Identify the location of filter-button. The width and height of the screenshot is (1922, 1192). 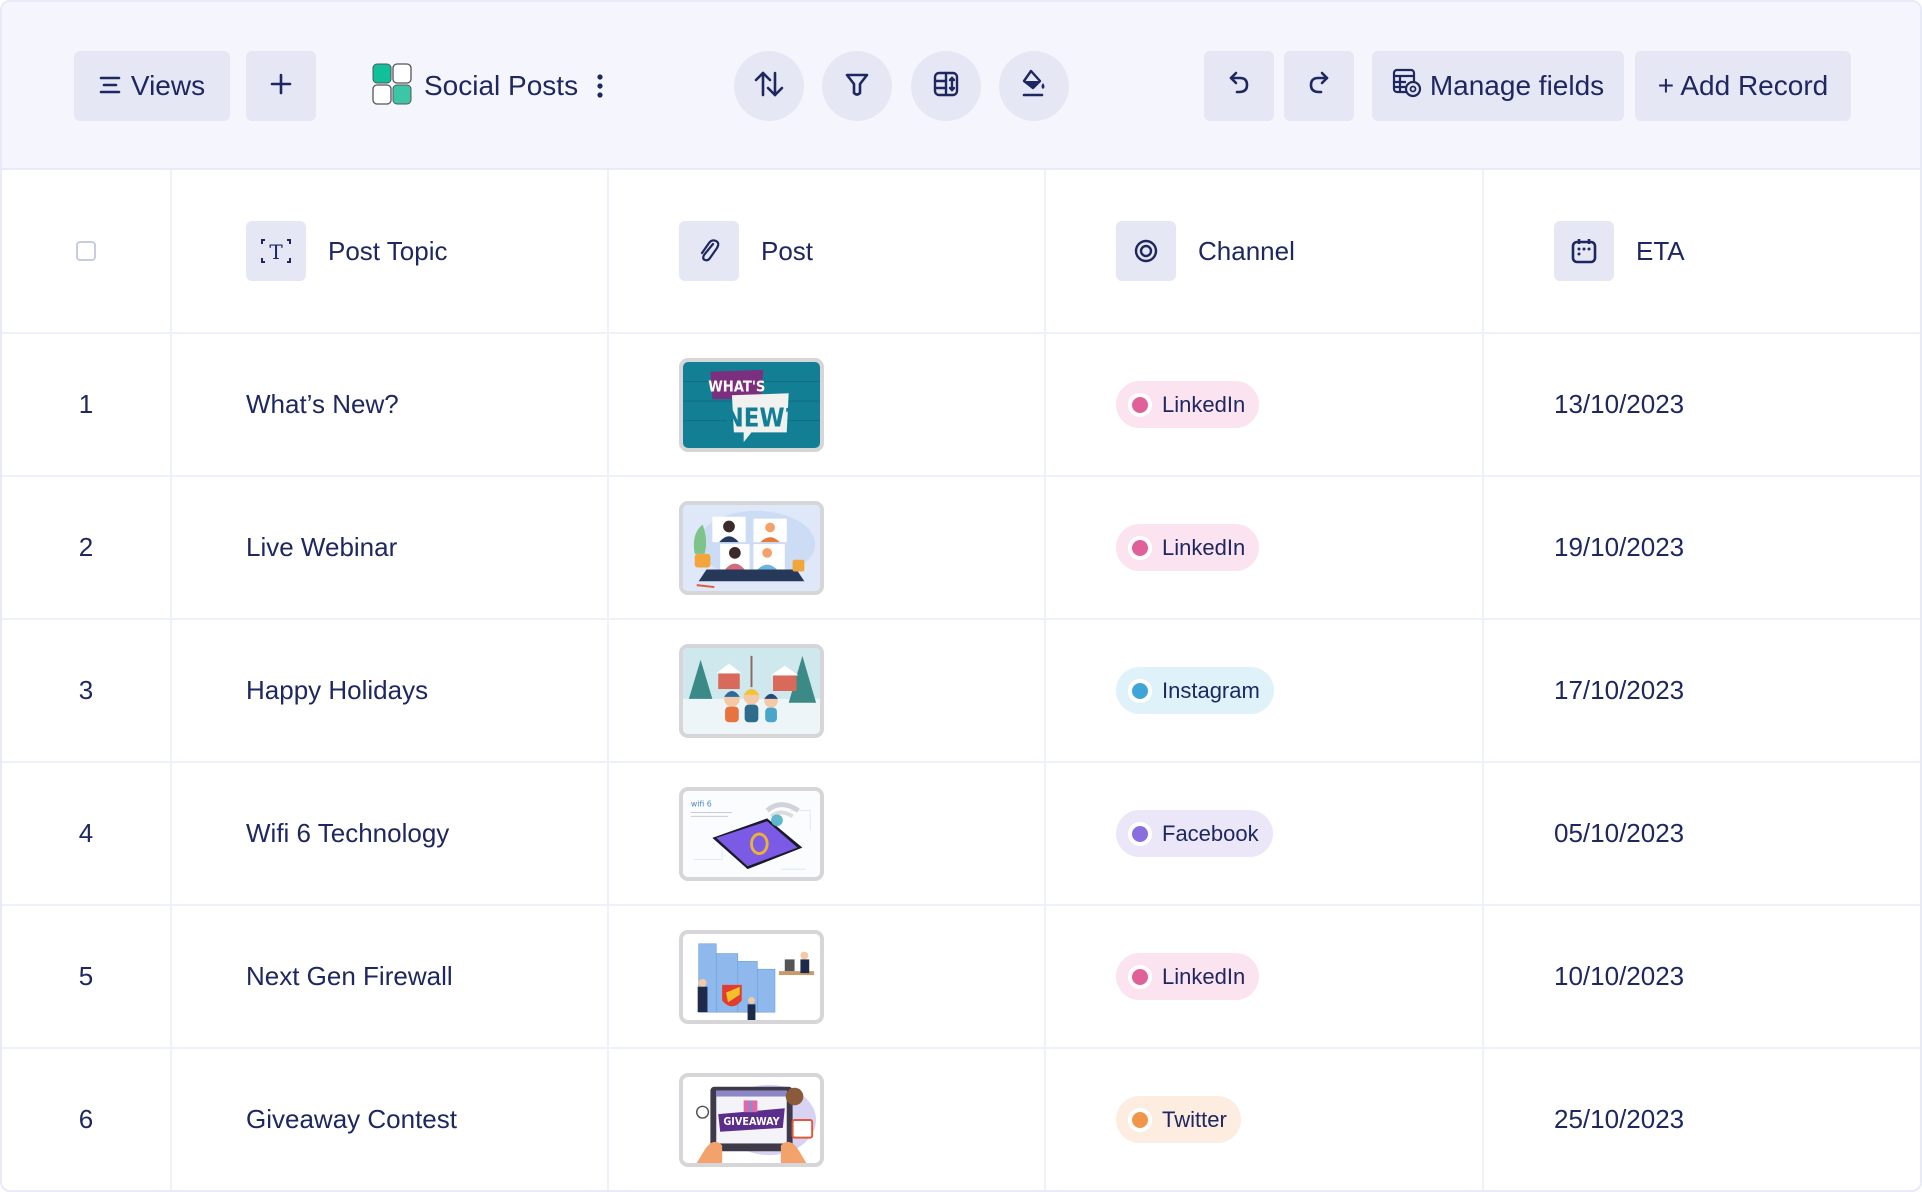
(857, 86).